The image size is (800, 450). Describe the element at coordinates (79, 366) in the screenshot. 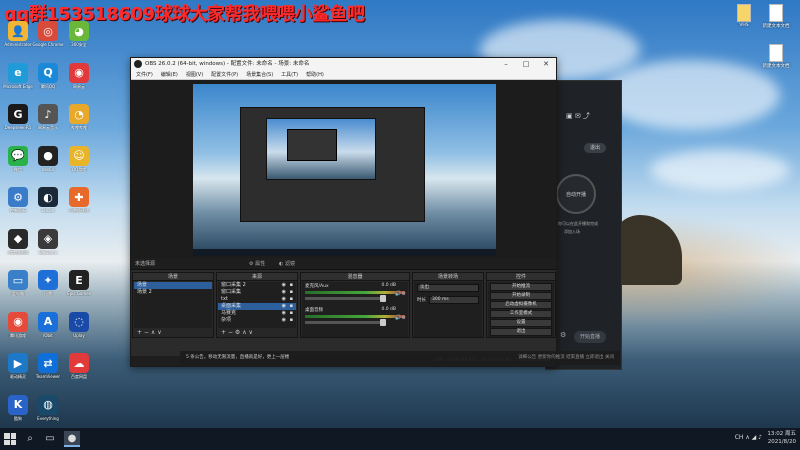

I see `desktop-shortcut: ☁ 百度网盘` at that location.